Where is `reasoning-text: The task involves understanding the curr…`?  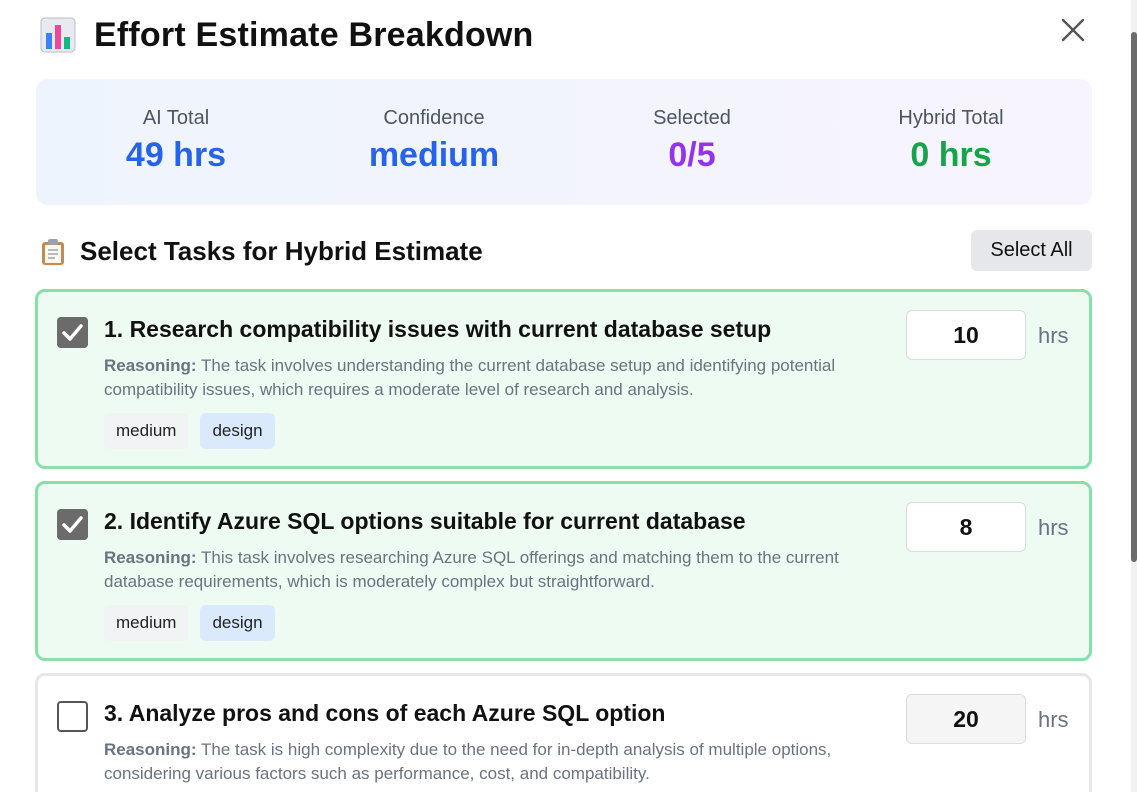 reasoning-text: The task involves understanding the curr… is located at coordinates (470, 377).